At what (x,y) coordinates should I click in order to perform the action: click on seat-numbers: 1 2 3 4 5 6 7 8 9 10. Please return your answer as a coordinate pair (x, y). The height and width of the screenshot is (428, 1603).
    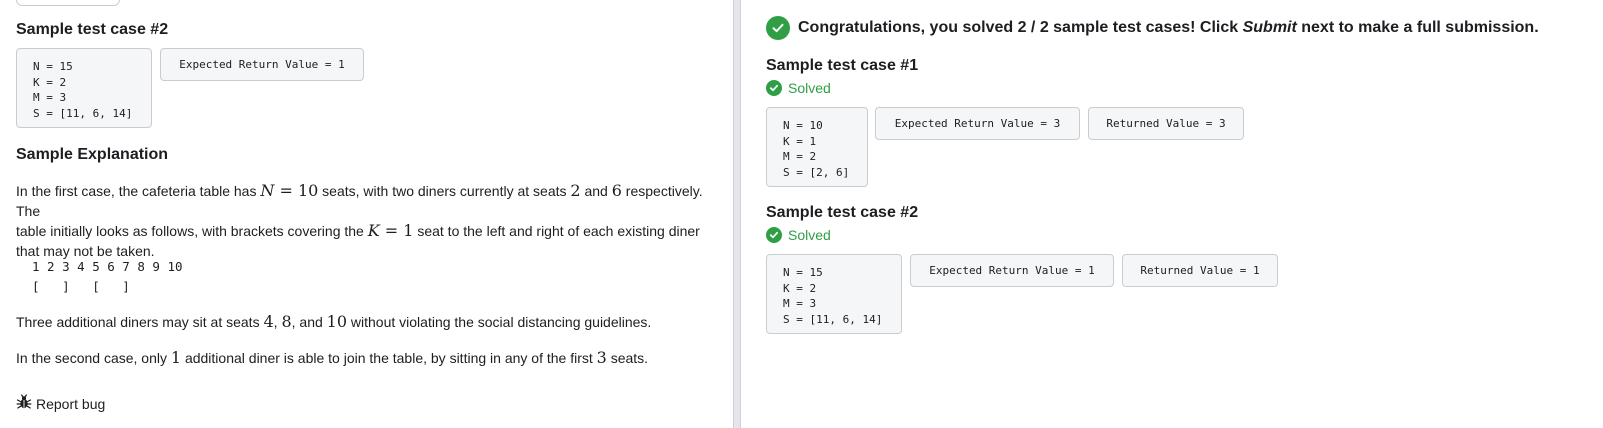
    Looking at the image, I should click on (107, 266).